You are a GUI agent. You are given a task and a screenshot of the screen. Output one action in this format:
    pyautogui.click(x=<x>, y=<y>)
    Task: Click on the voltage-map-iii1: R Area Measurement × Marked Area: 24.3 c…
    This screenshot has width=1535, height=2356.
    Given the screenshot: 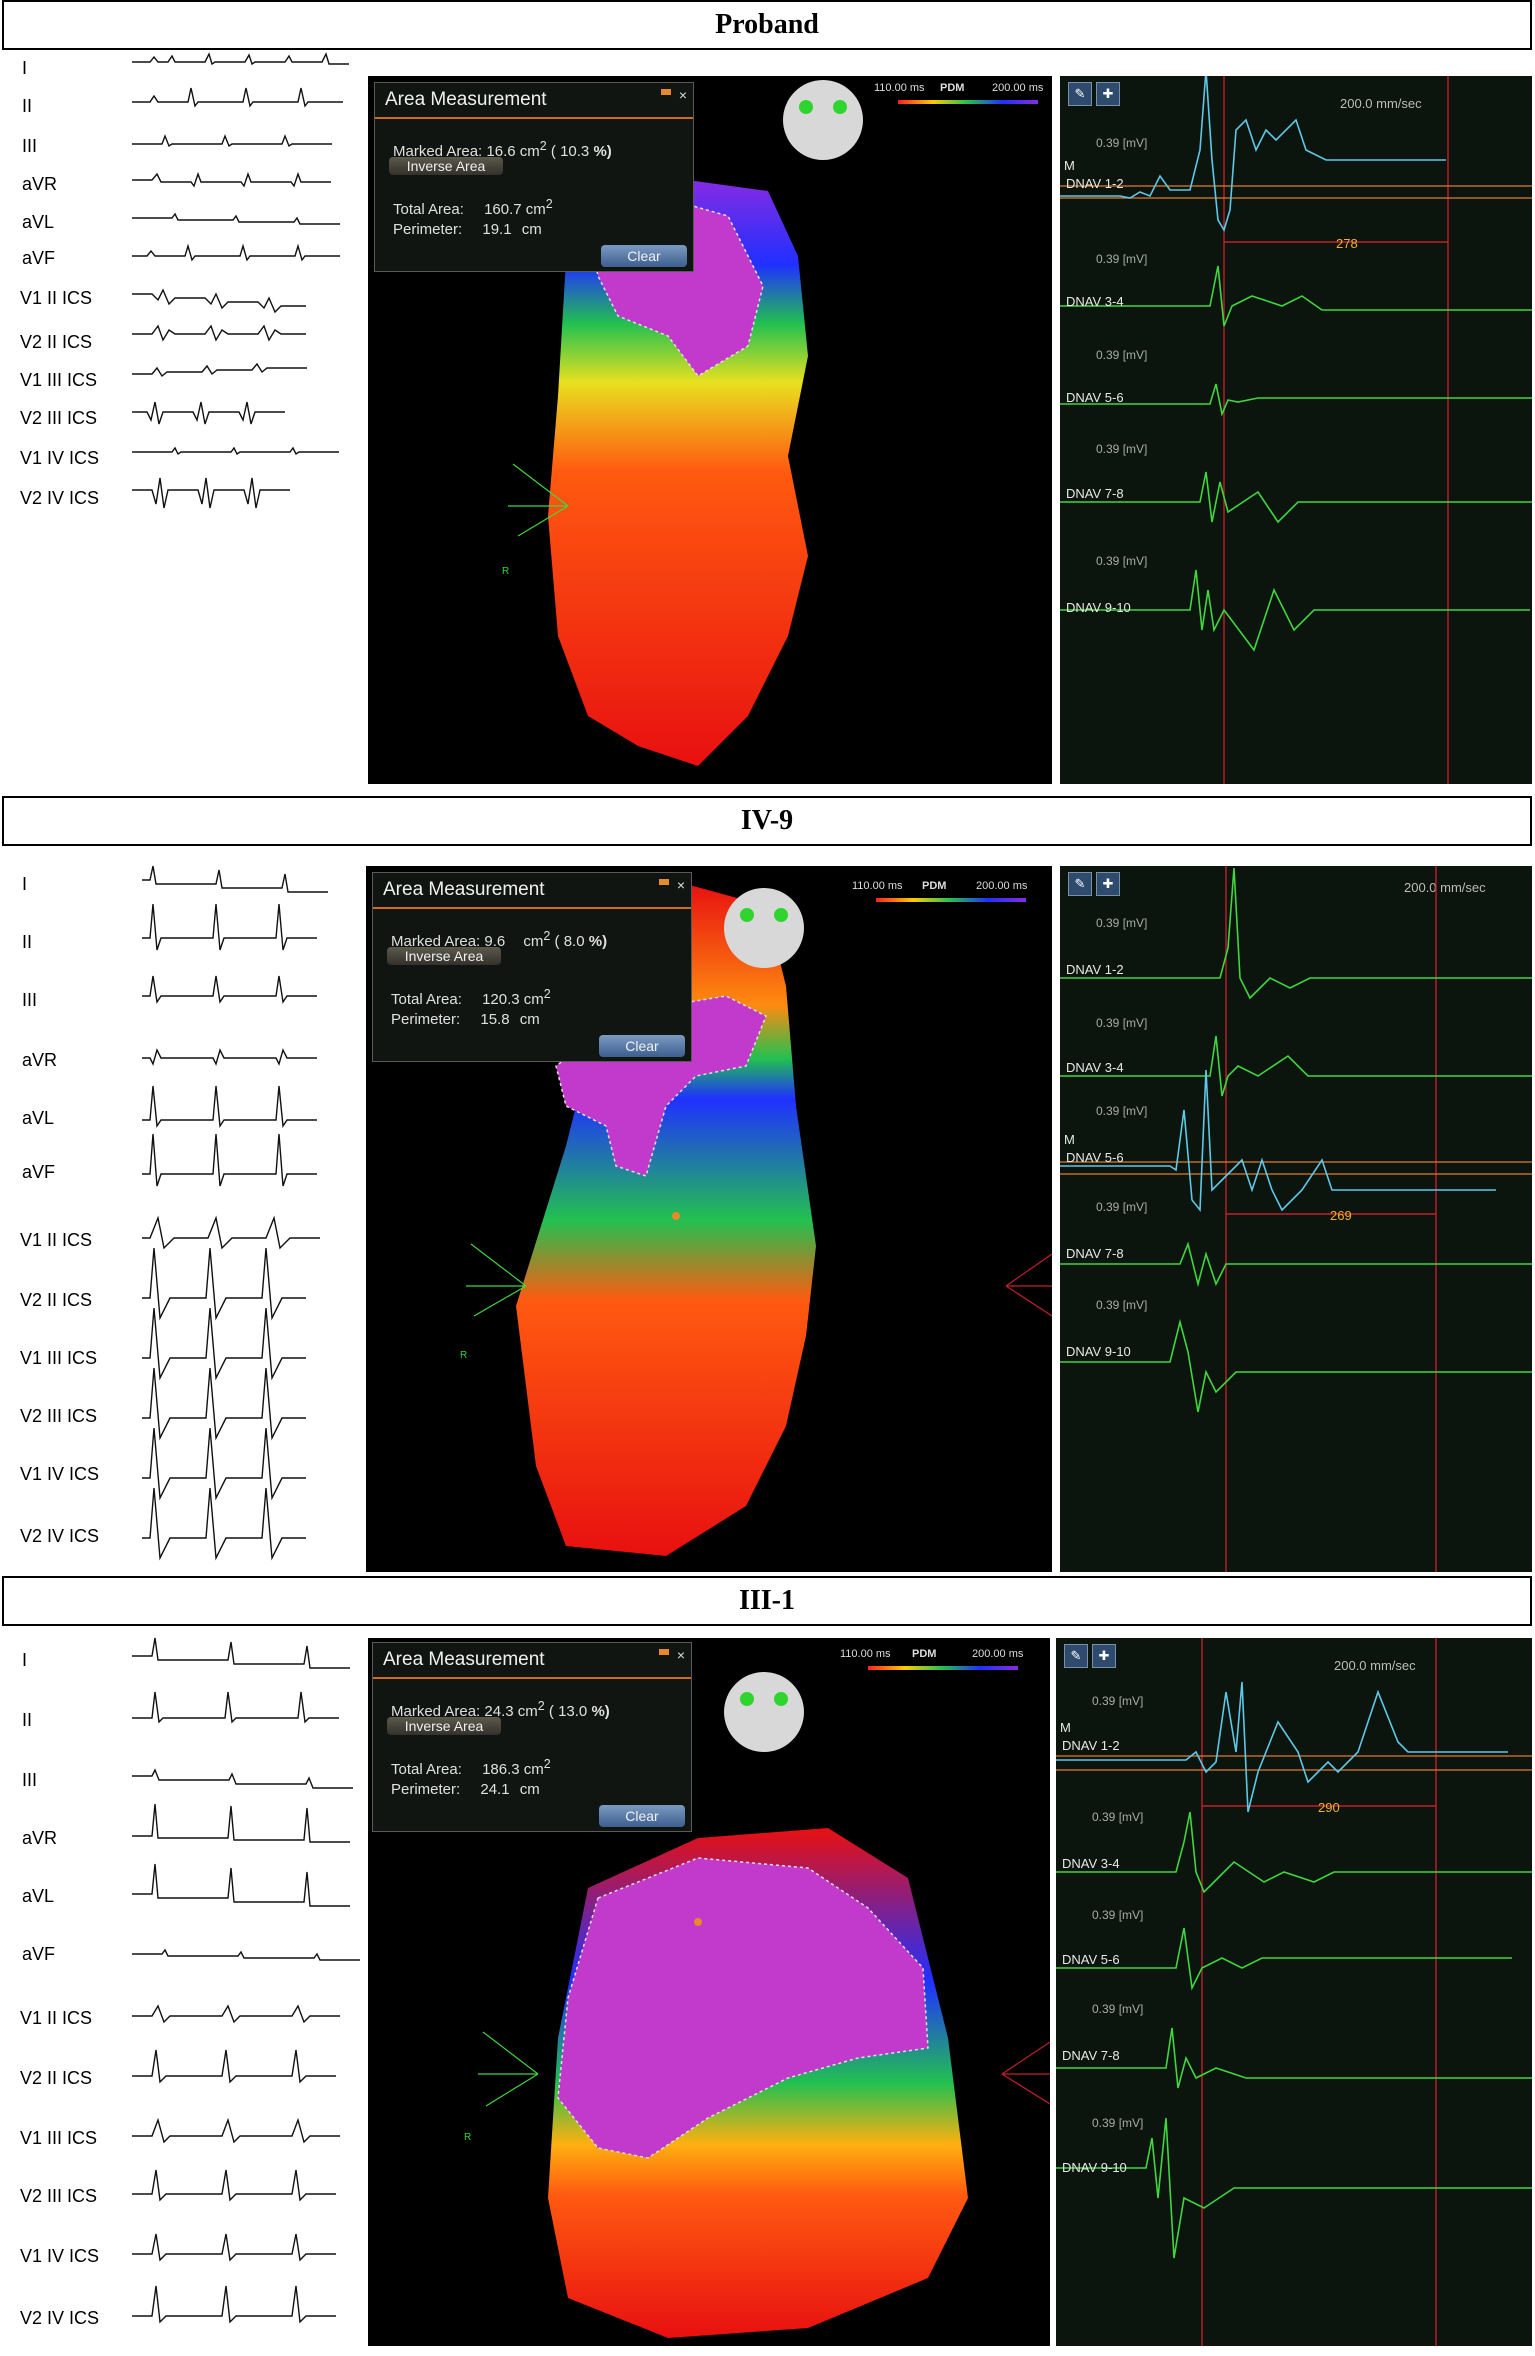 What is the action you would take?
    pyautogui.click(x=709, y=1992)
    